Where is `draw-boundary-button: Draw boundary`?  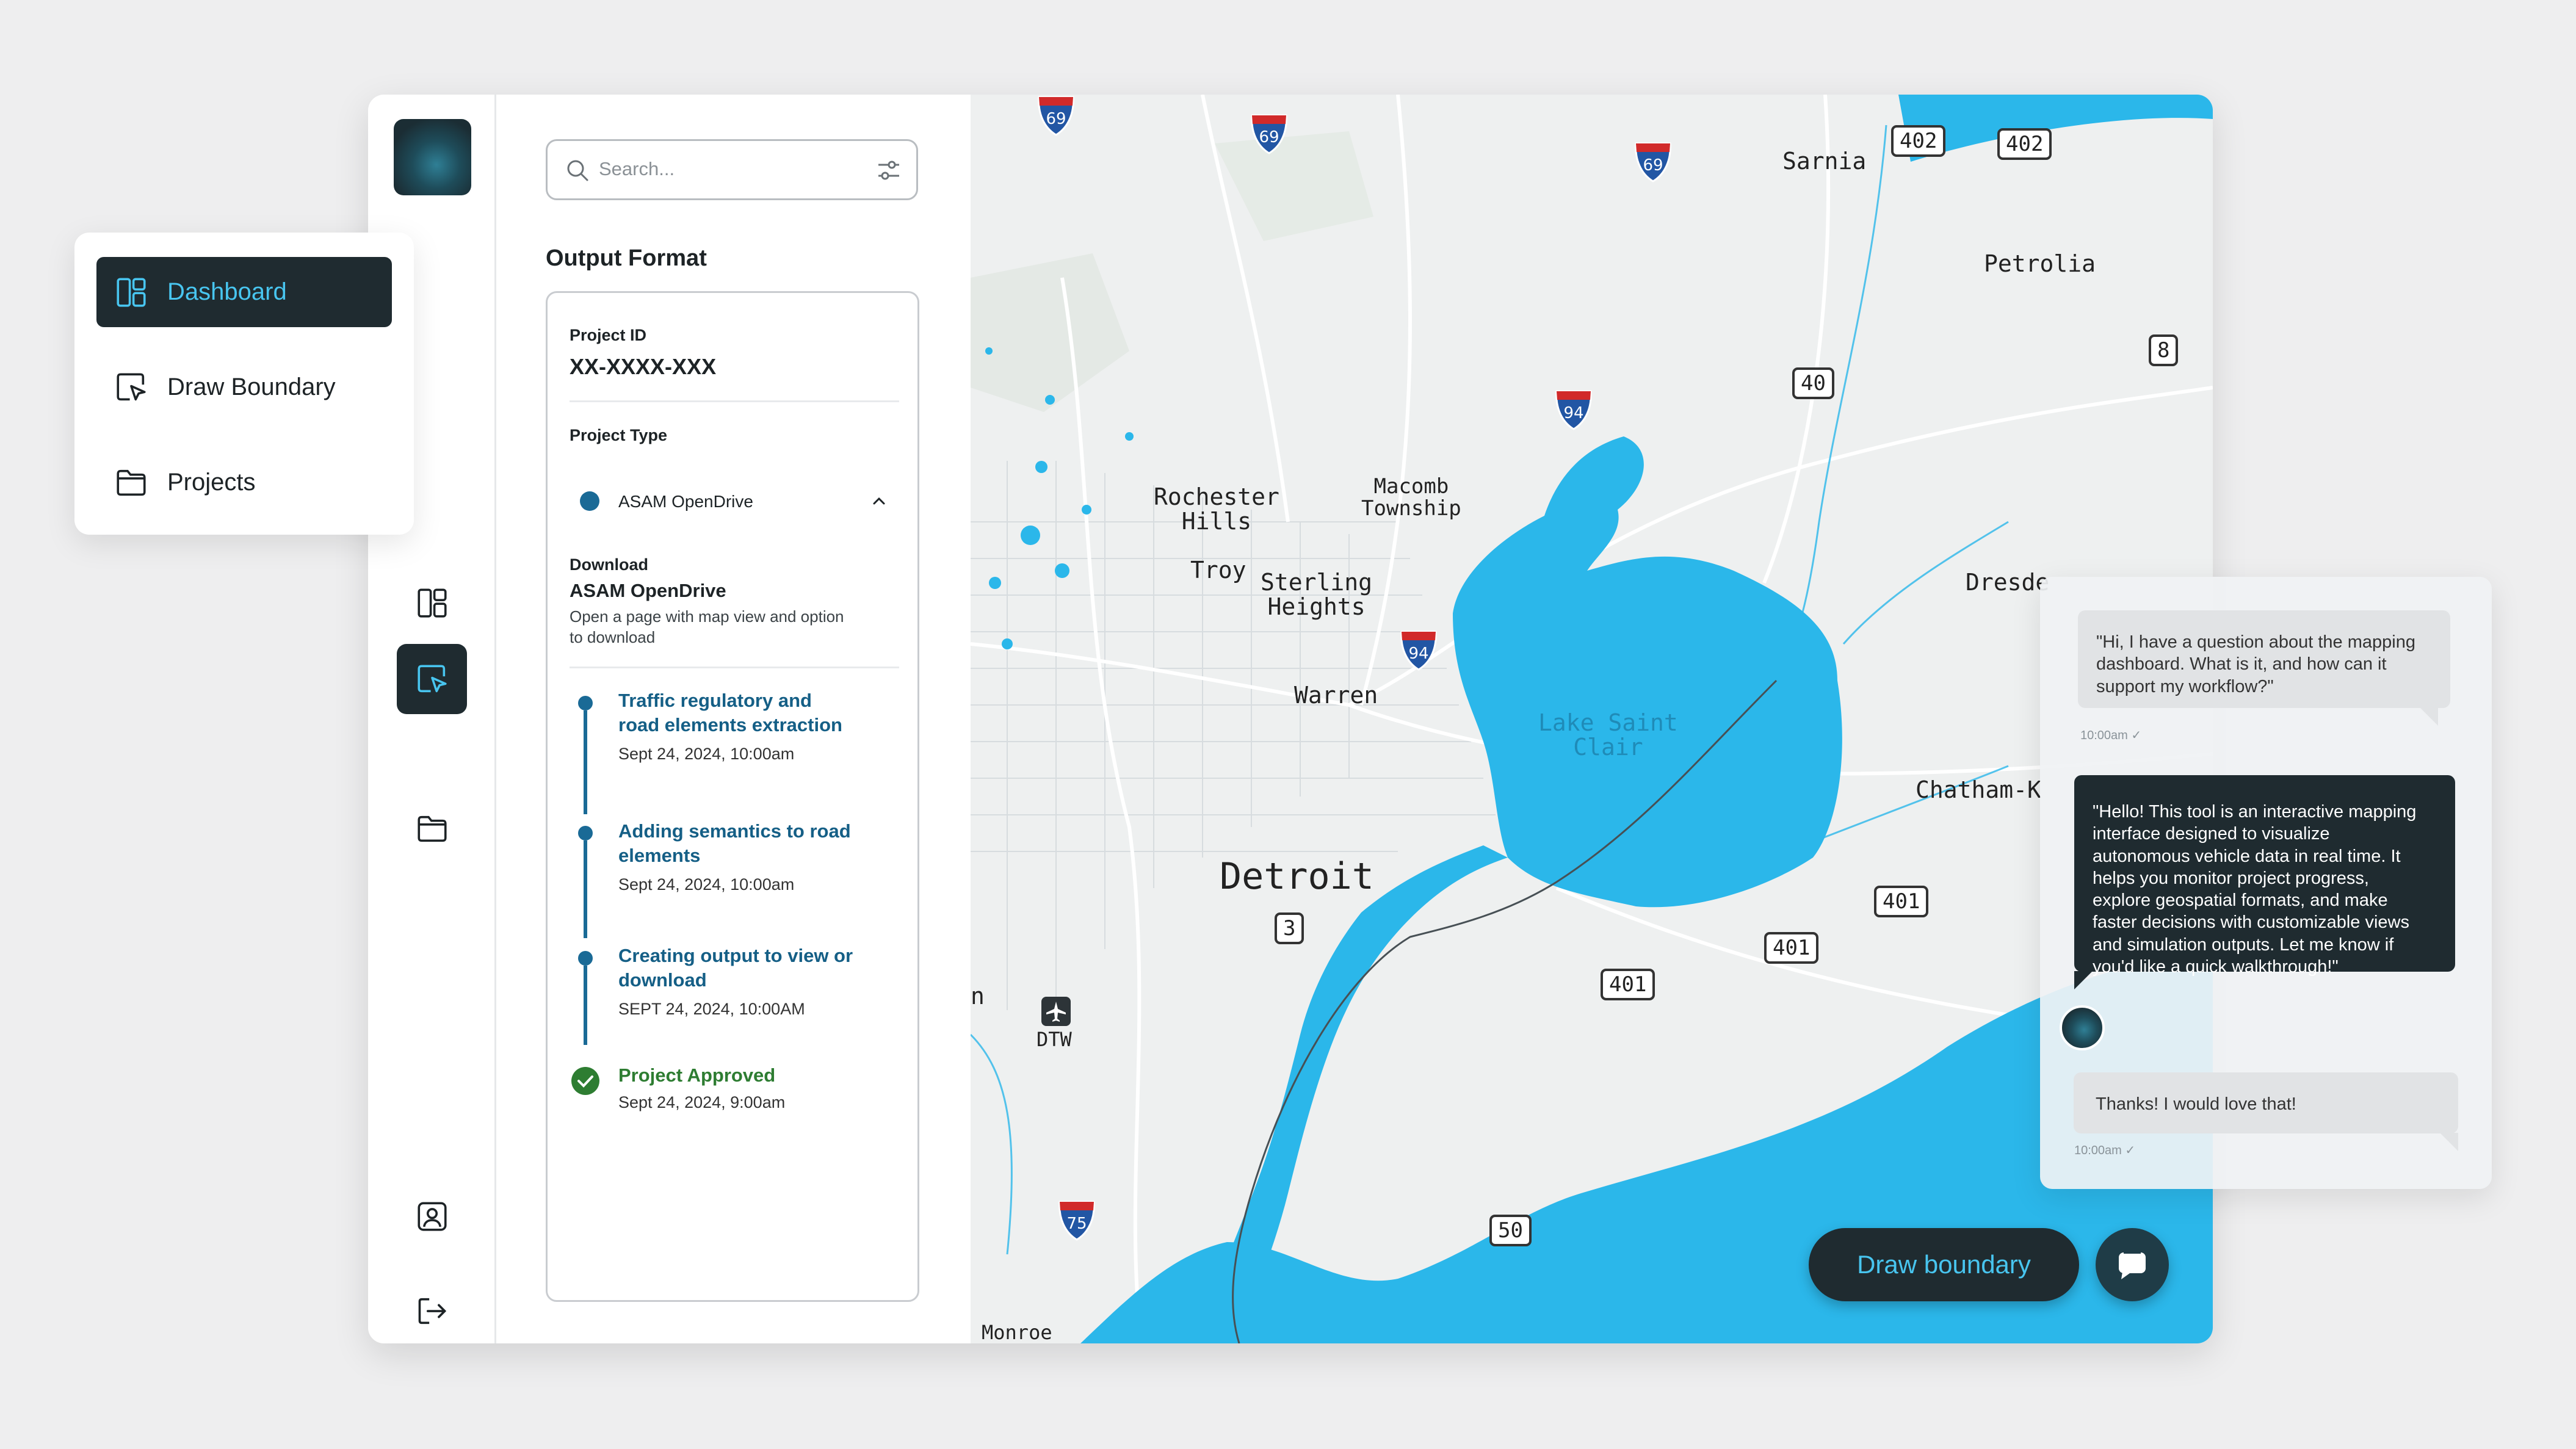
draw-boundary-button: Draw boundary is located at coordinates (1944, 1265).